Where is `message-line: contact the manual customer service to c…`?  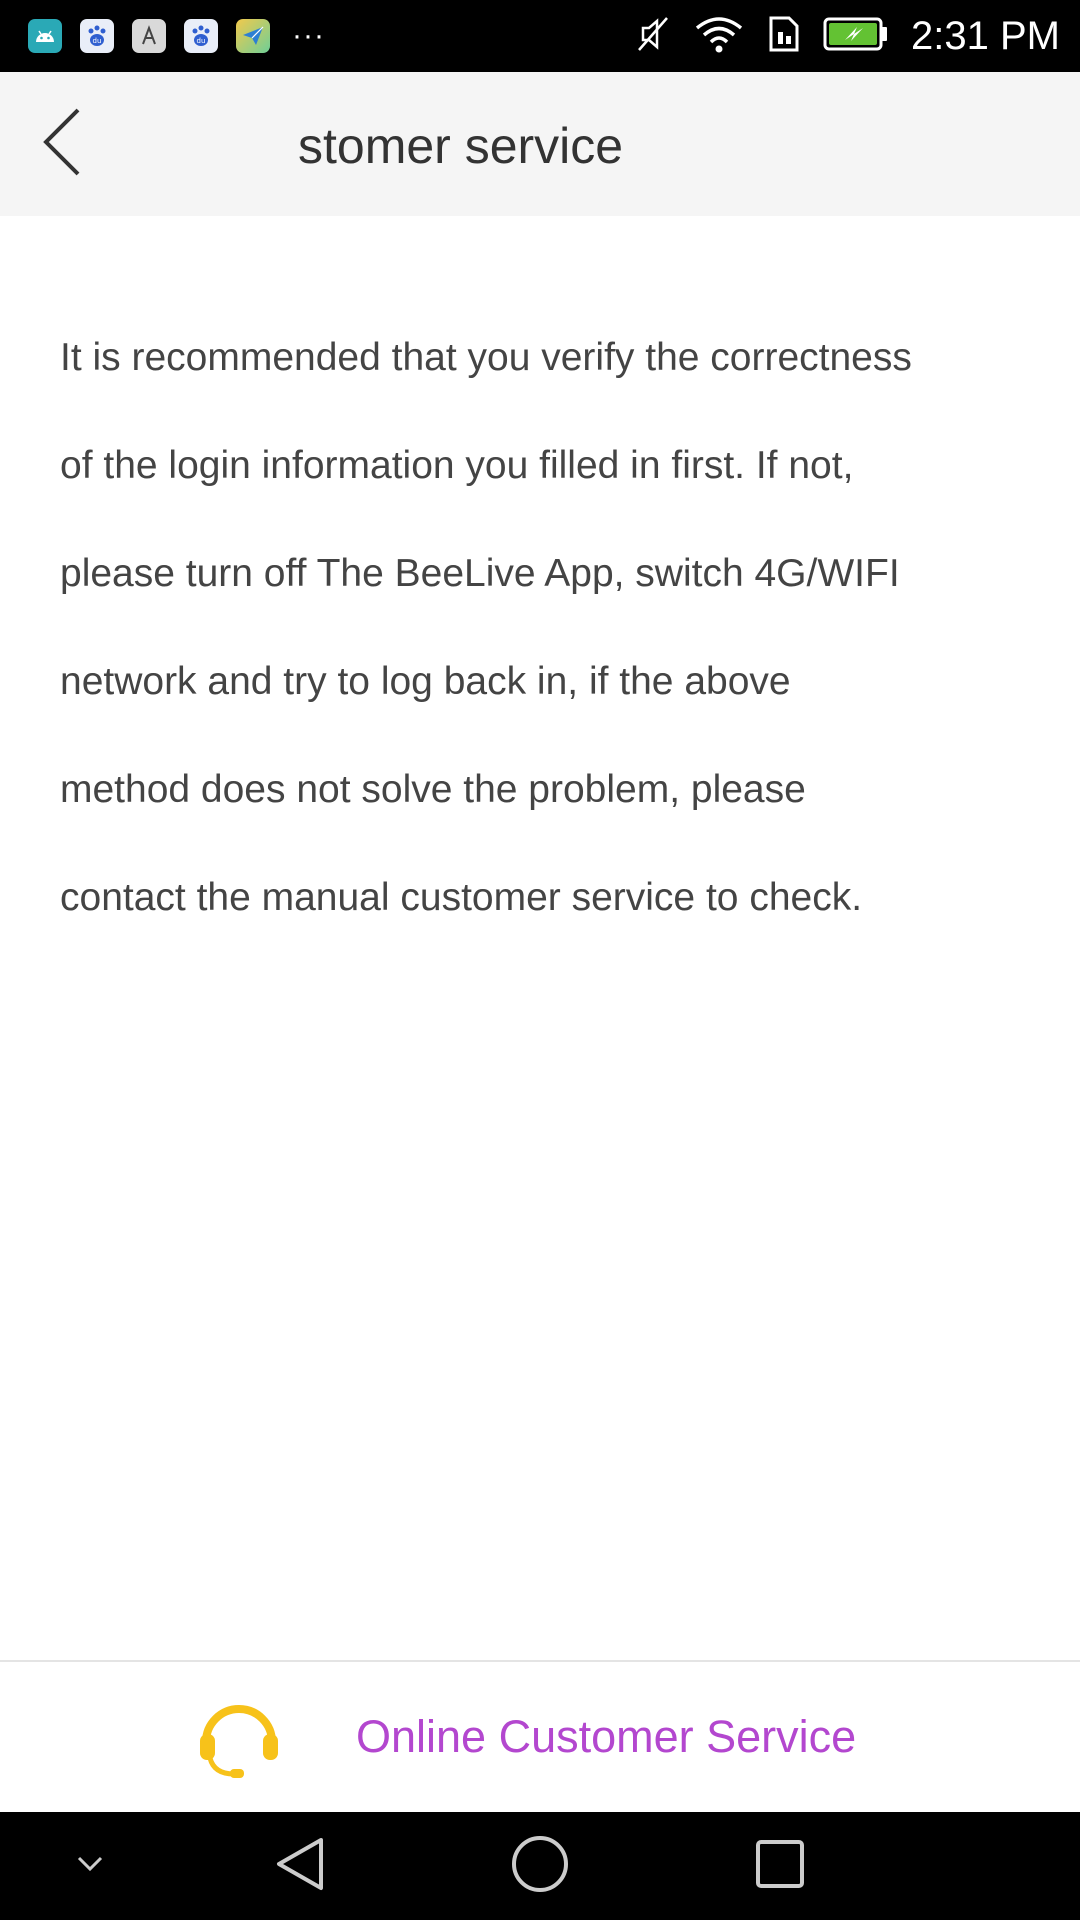 message-line: contact the manual customer service to c… is located at coordinates (461, 897).